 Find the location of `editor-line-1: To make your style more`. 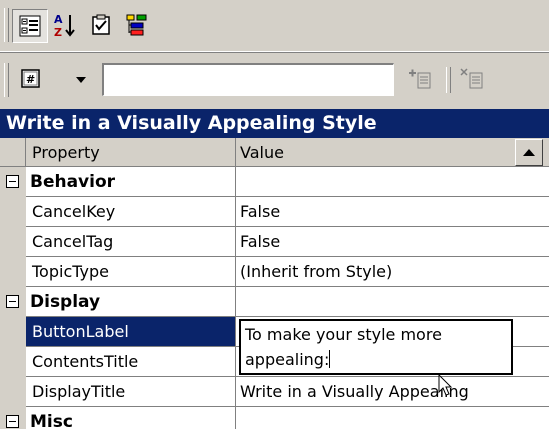

editor-line-1: To make your style more is located at coordinates (343, 334).